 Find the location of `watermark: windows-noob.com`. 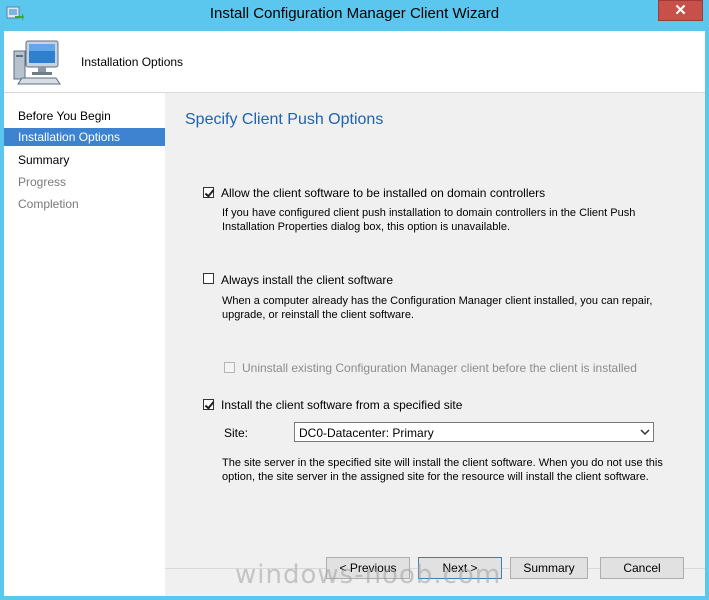

watermark: windows-noob.com is located at coordinates (368, 575).